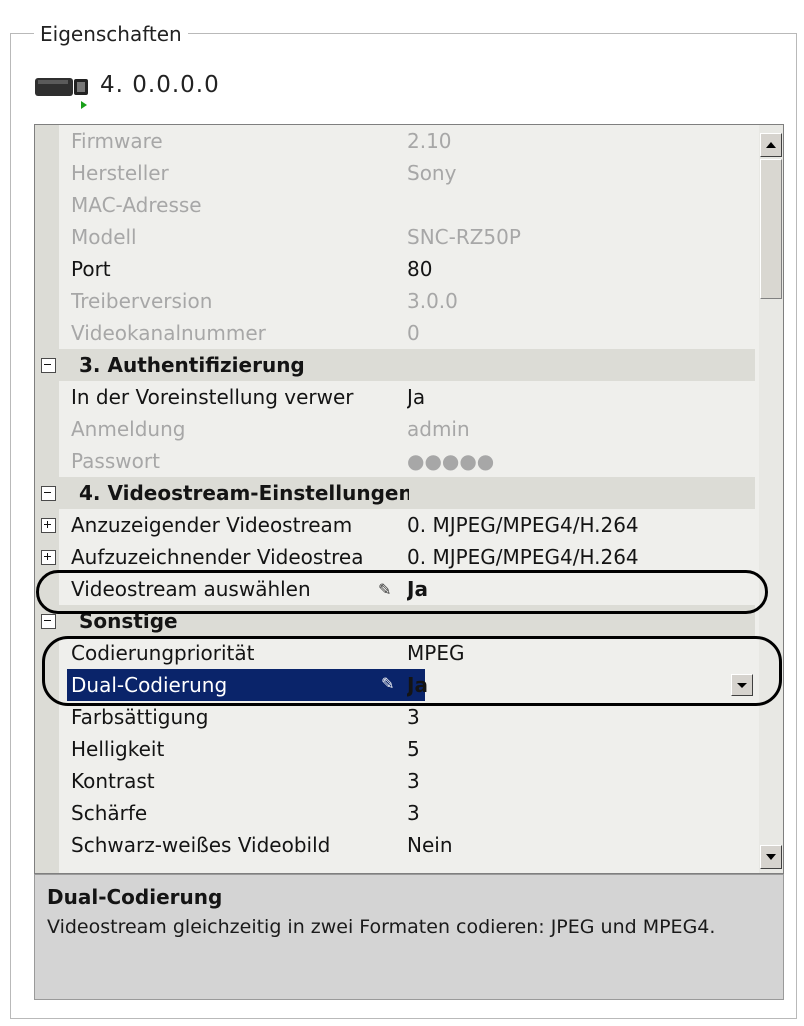  I want to click on description-title: Dual-Codierung, so click(135, 897).